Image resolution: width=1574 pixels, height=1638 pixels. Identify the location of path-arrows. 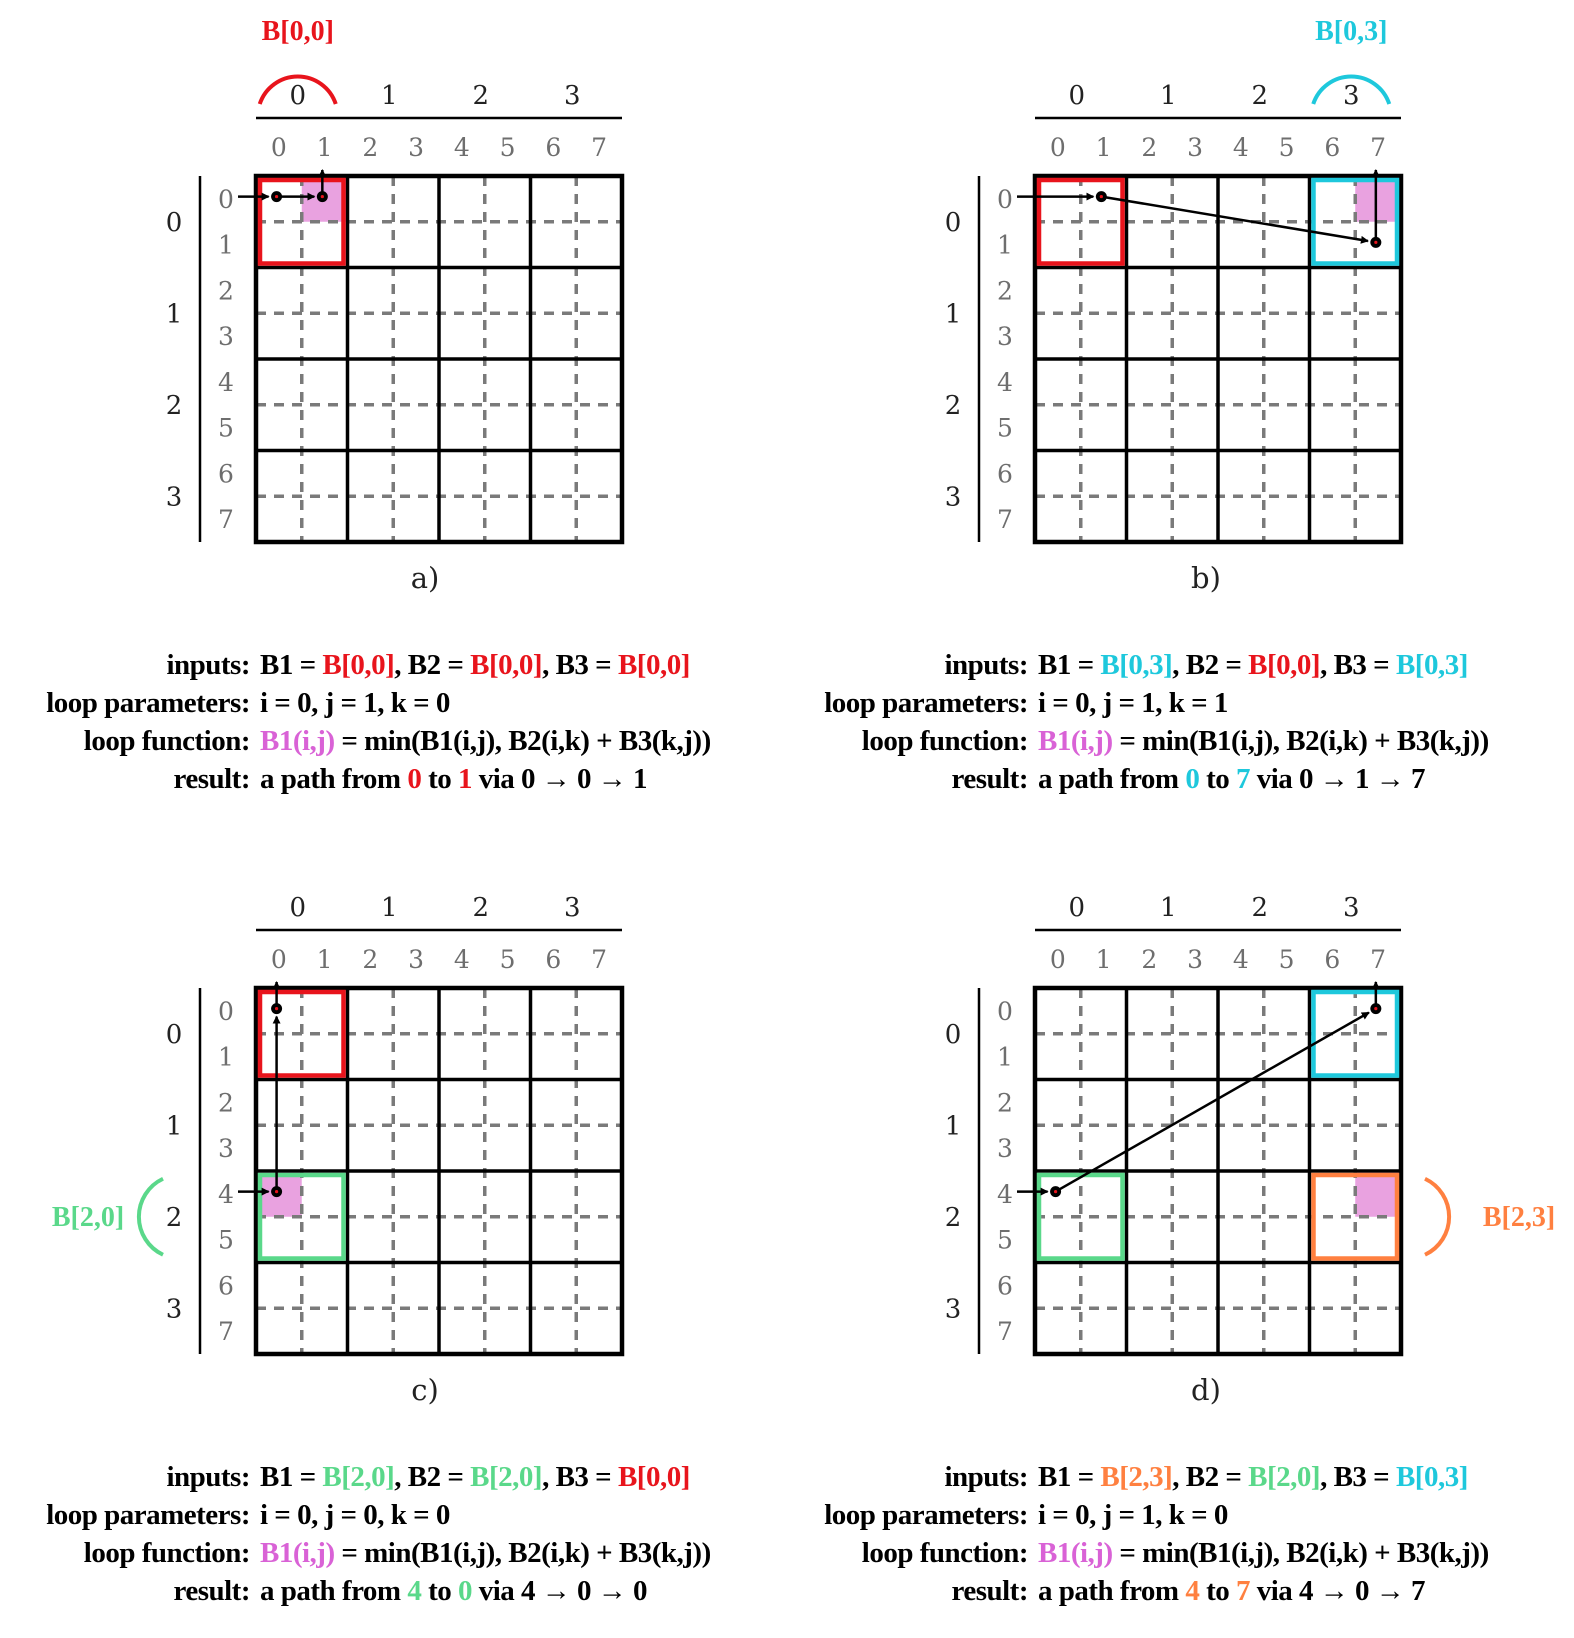
(1198, 1088).